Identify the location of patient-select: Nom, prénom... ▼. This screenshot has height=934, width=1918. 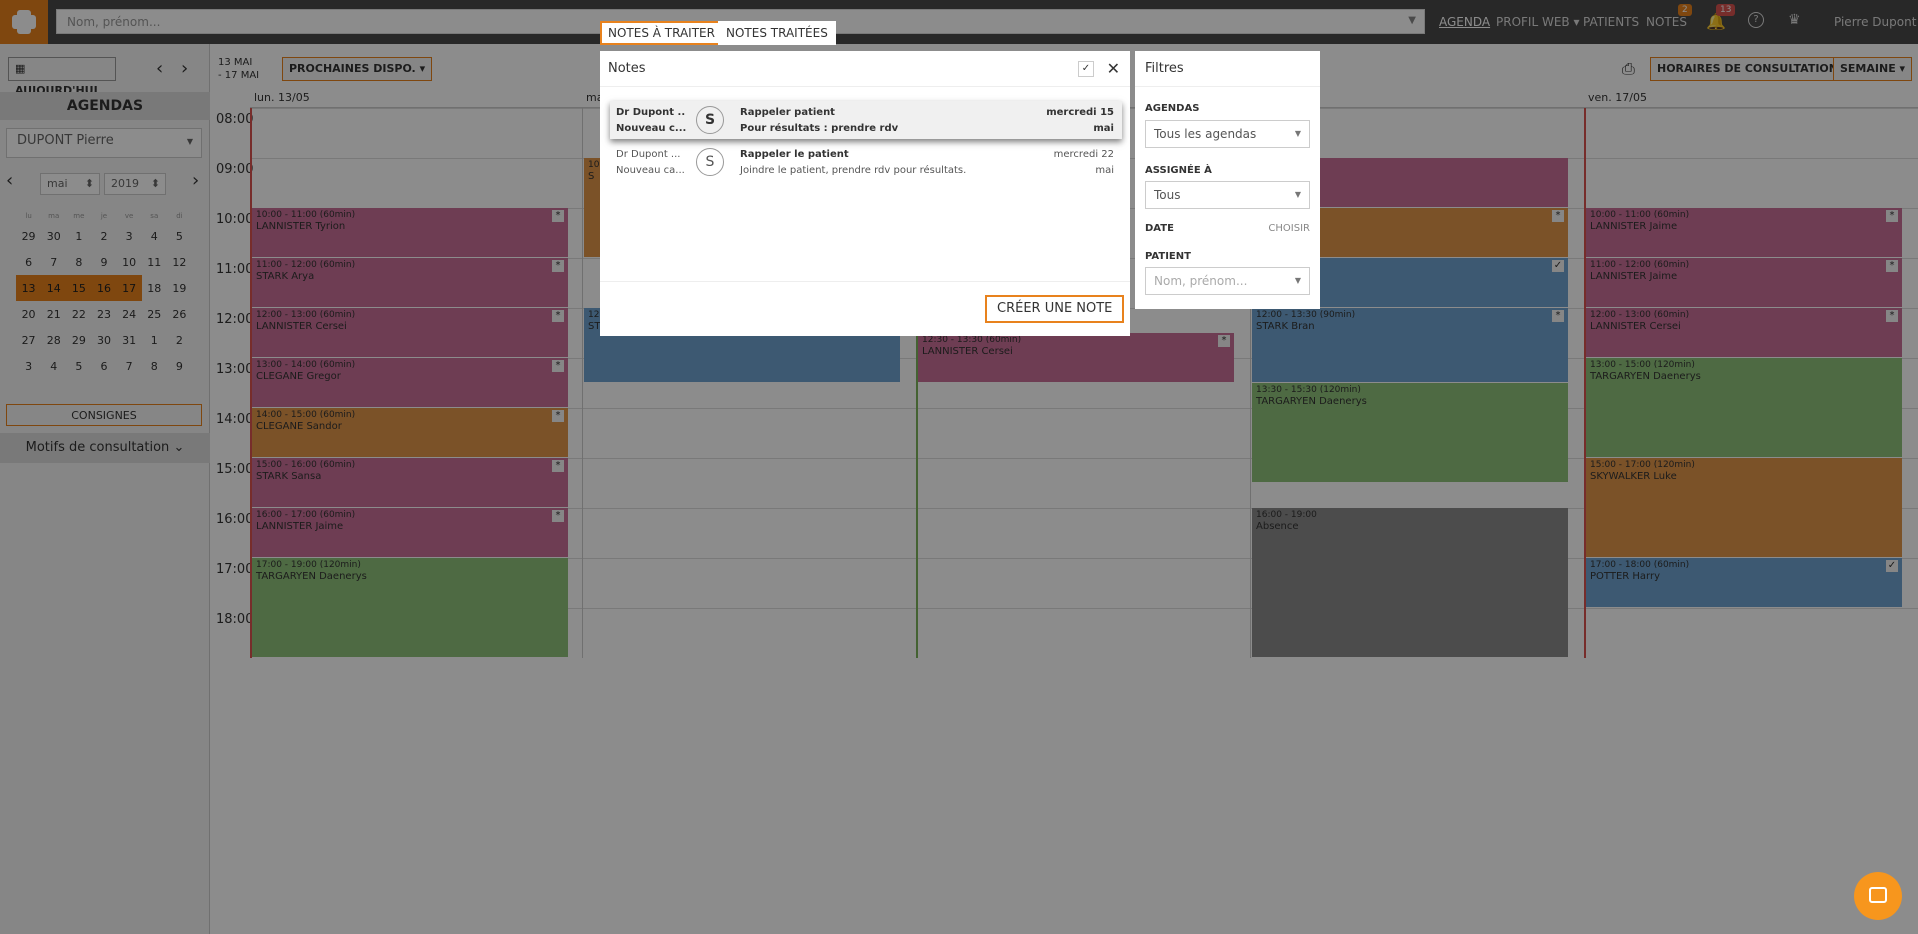
(1227, 281).